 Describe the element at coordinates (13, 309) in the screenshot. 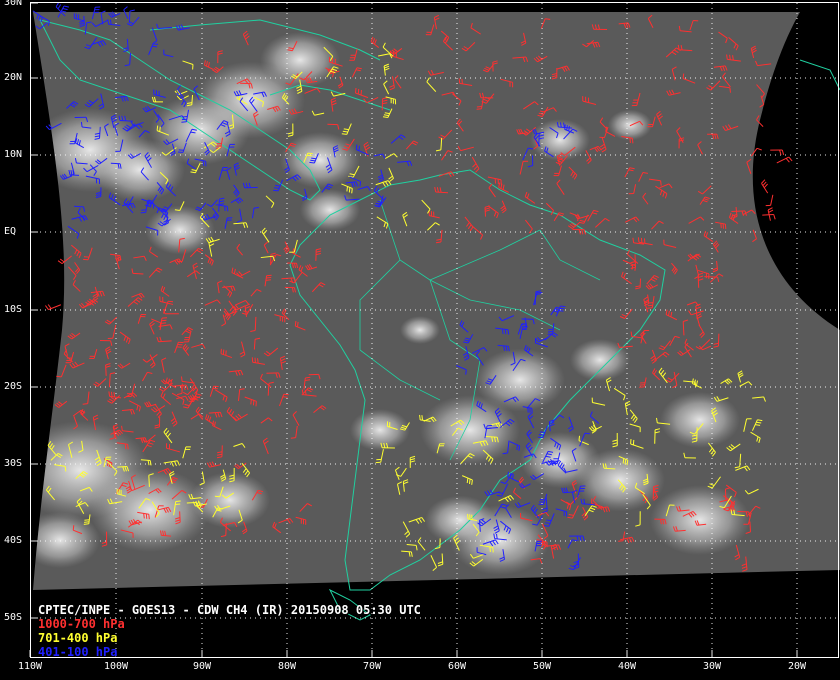

I see `lat-label-10s: 10S` at that location.